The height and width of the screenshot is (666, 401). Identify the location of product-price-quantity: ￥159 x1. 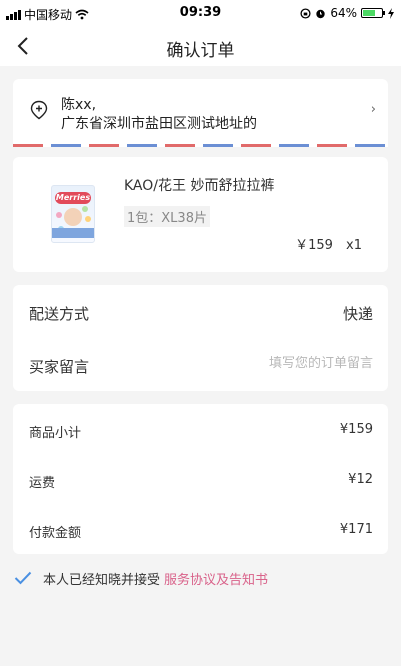
(328, 243).